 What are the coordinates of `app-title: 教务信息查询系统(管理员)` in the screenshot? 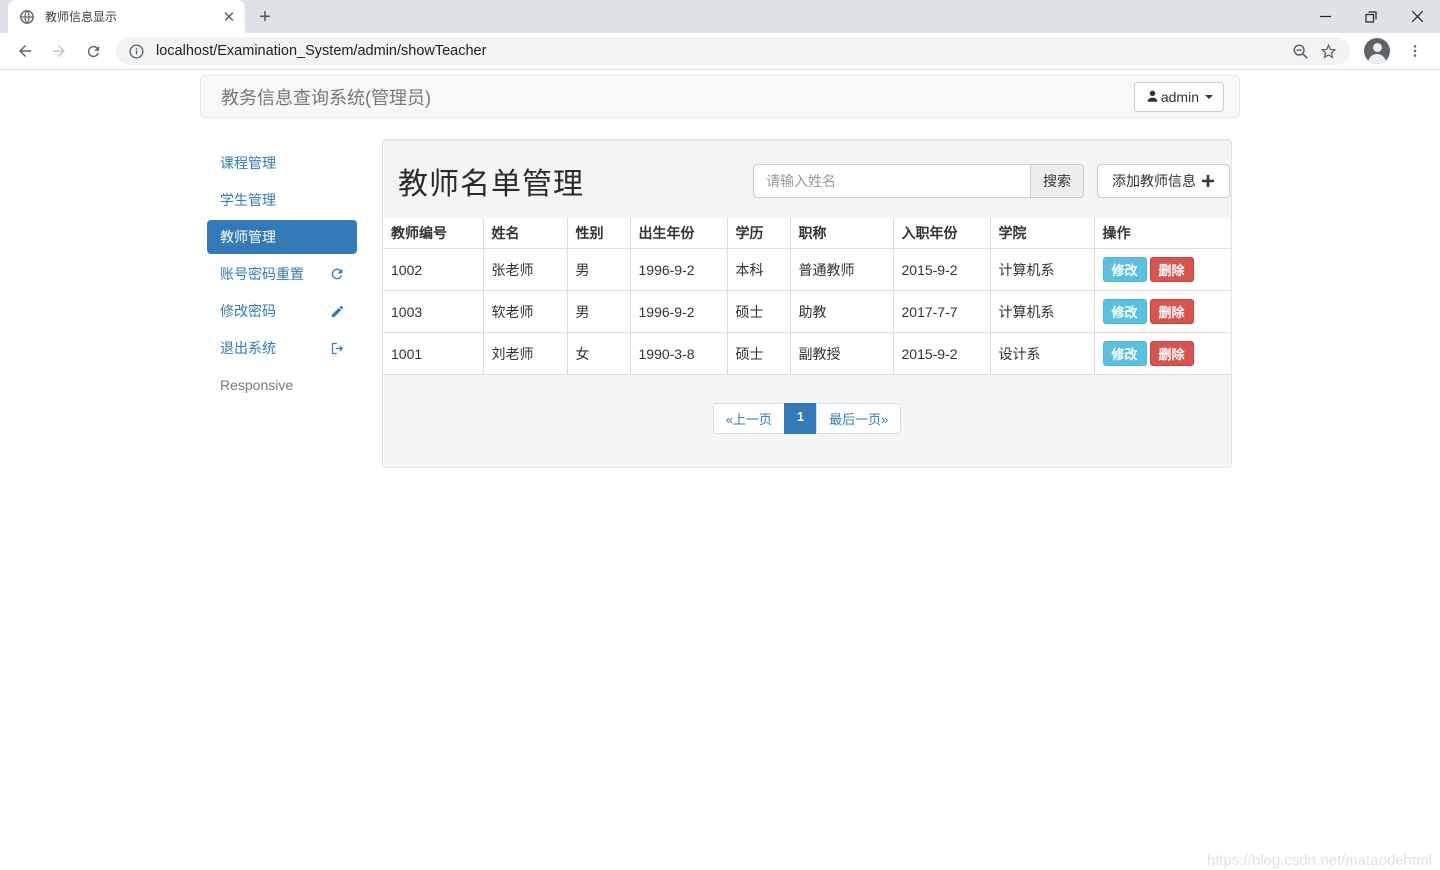 It's located at (326, 97).